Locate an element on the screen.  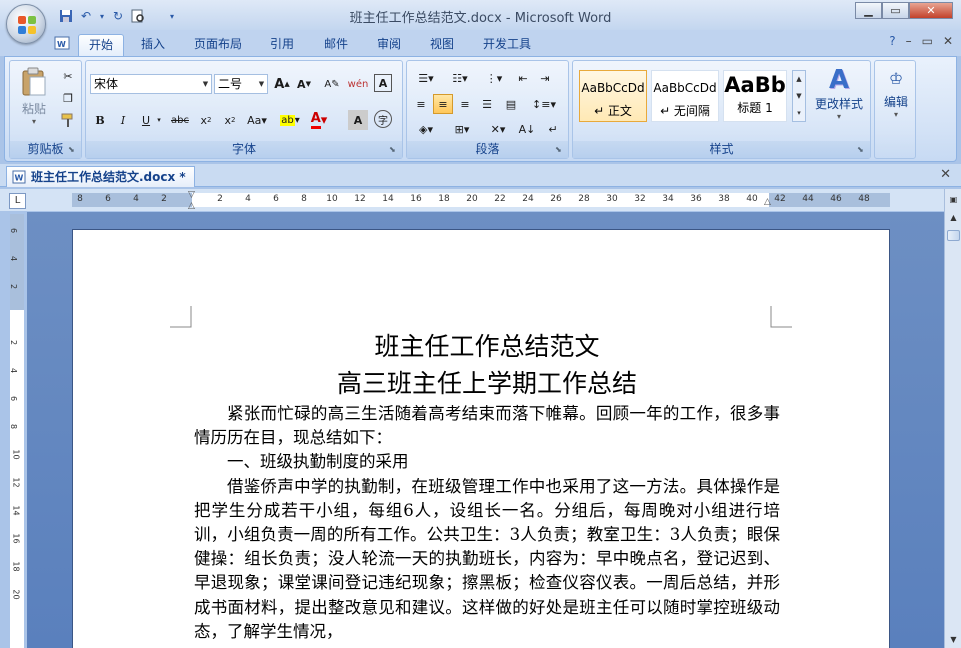
clear-format-icon: A✎ is located at coordinates (332, 84).